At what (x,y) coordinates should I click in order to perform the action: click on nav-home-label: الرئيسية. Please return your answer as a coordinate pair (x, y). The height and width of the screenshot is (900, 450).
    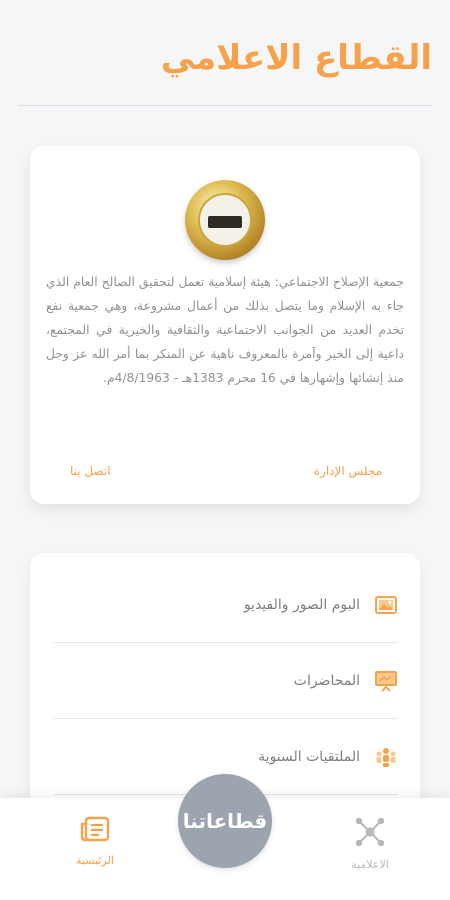
    Looking at the image, I should click on (95, 860).